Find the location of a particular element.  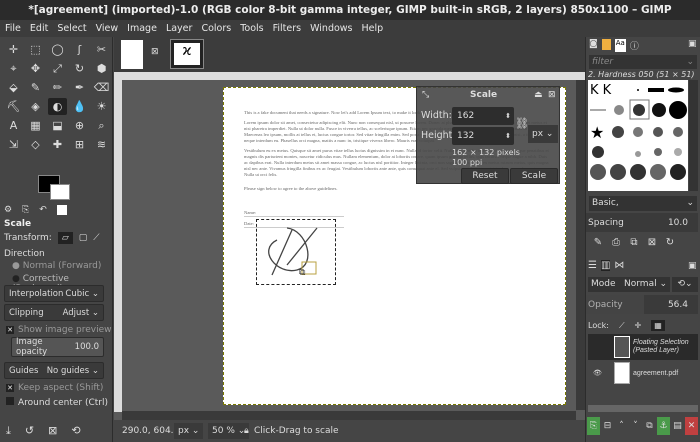

new-layer-icon: ⎘ is located at coordinates (593, 426).